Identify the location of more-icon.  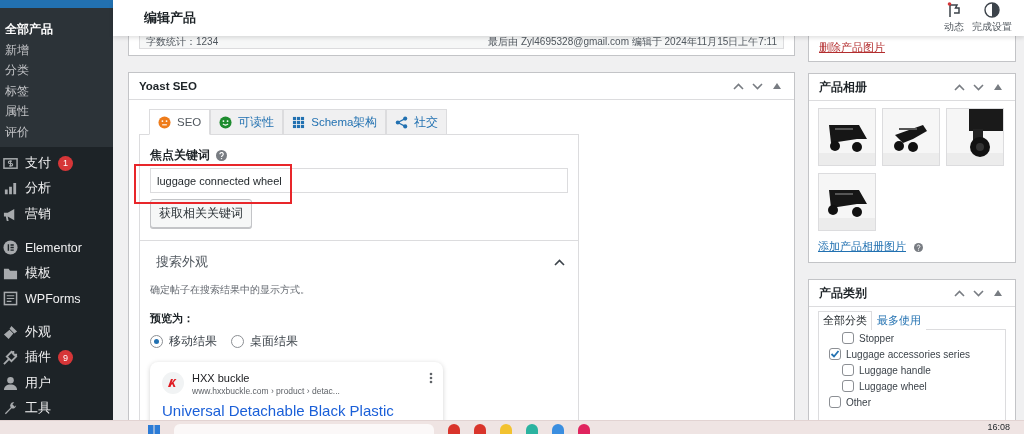
(431, 378).